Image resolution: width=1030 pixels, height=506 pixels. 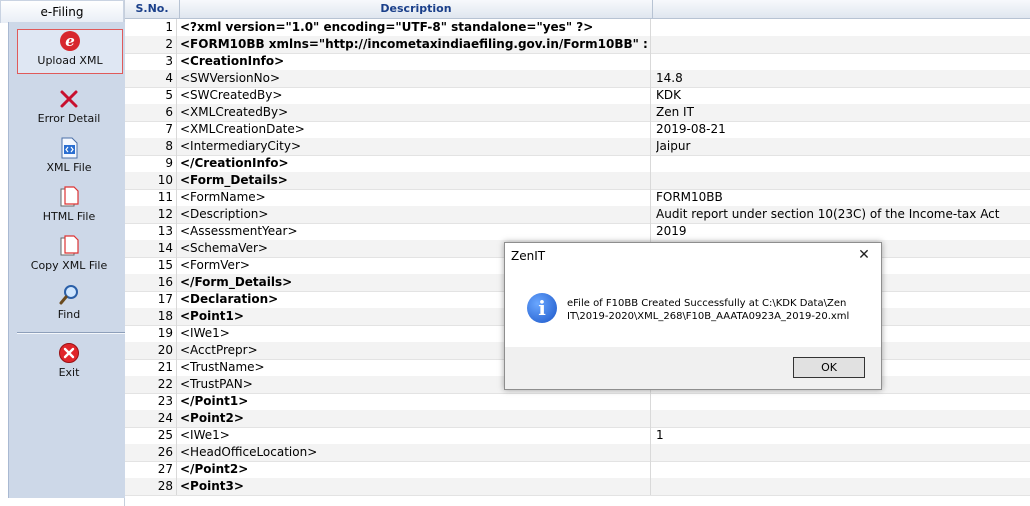 What do you see at coordinates (69, 265) in the screenshot?
I see `copy-xml-file-label: Copy XML File` at bounding box center [69, 265].